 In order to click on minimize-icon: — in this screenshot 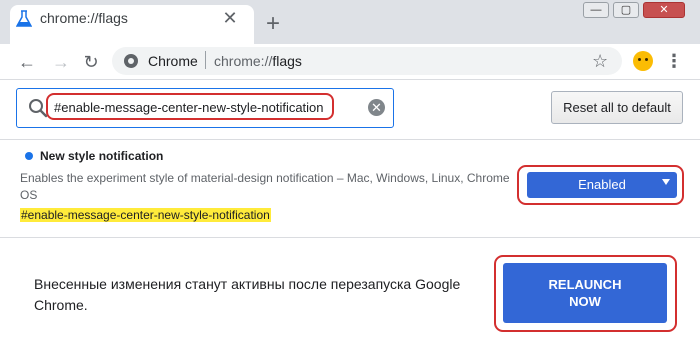, I will do `click(596, 10)`.